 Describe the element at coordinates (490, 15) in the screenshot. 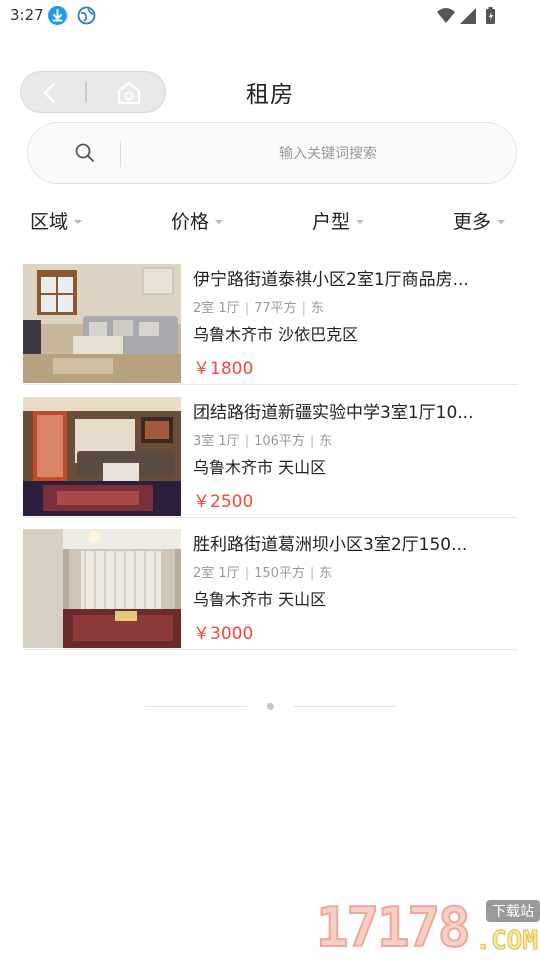

I see `battery-icon` at that location.